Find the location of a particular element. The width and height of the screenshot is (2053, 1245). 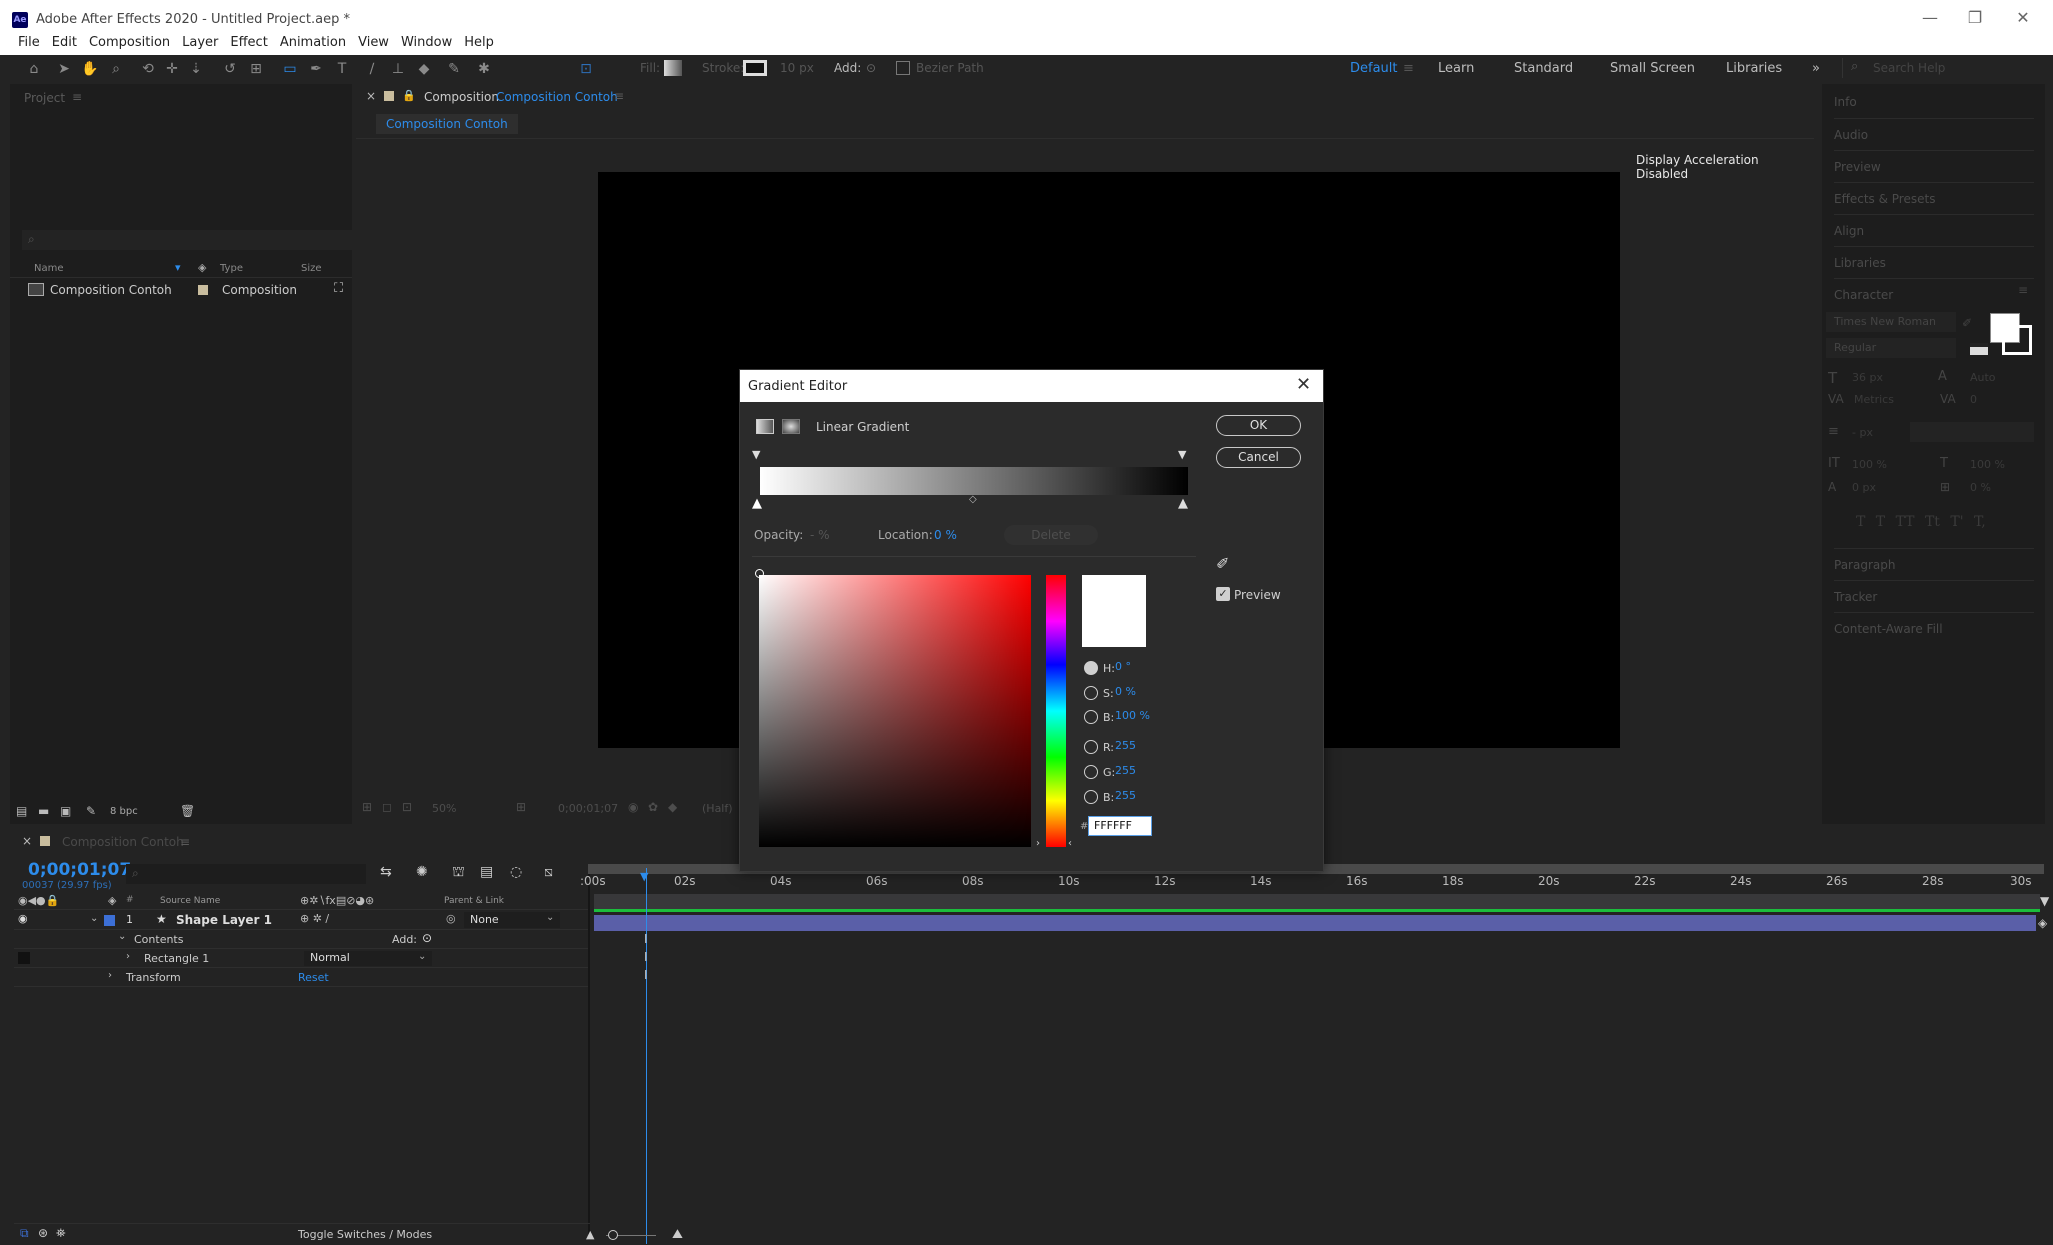

workspace-standard: Standard is located at coordinates (1543, 68).